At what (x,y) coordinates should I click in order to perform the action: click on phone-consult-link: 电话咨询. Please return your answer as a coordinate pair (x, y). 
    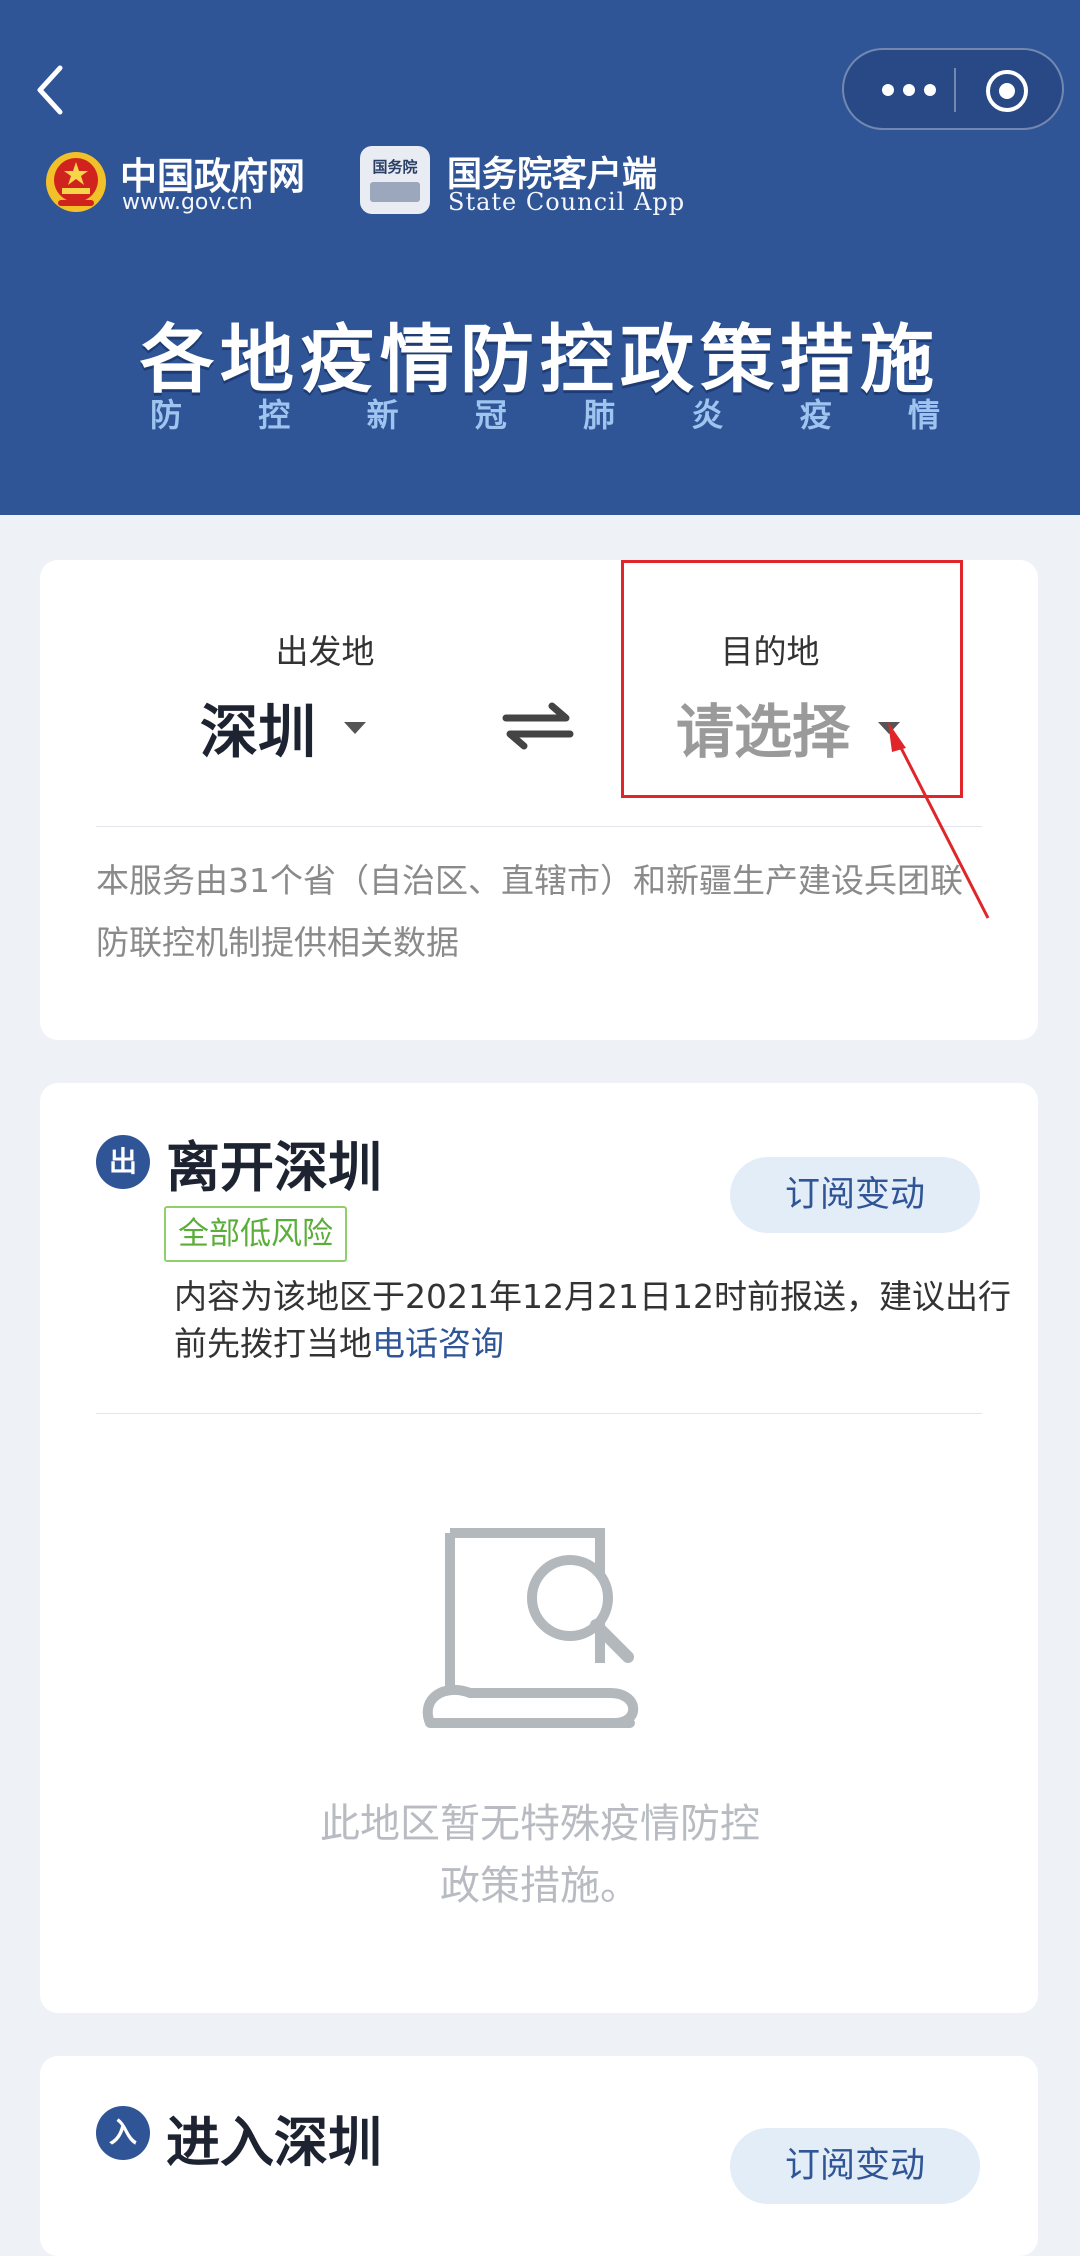
    Looking at the image, I should click on (438, 1343).